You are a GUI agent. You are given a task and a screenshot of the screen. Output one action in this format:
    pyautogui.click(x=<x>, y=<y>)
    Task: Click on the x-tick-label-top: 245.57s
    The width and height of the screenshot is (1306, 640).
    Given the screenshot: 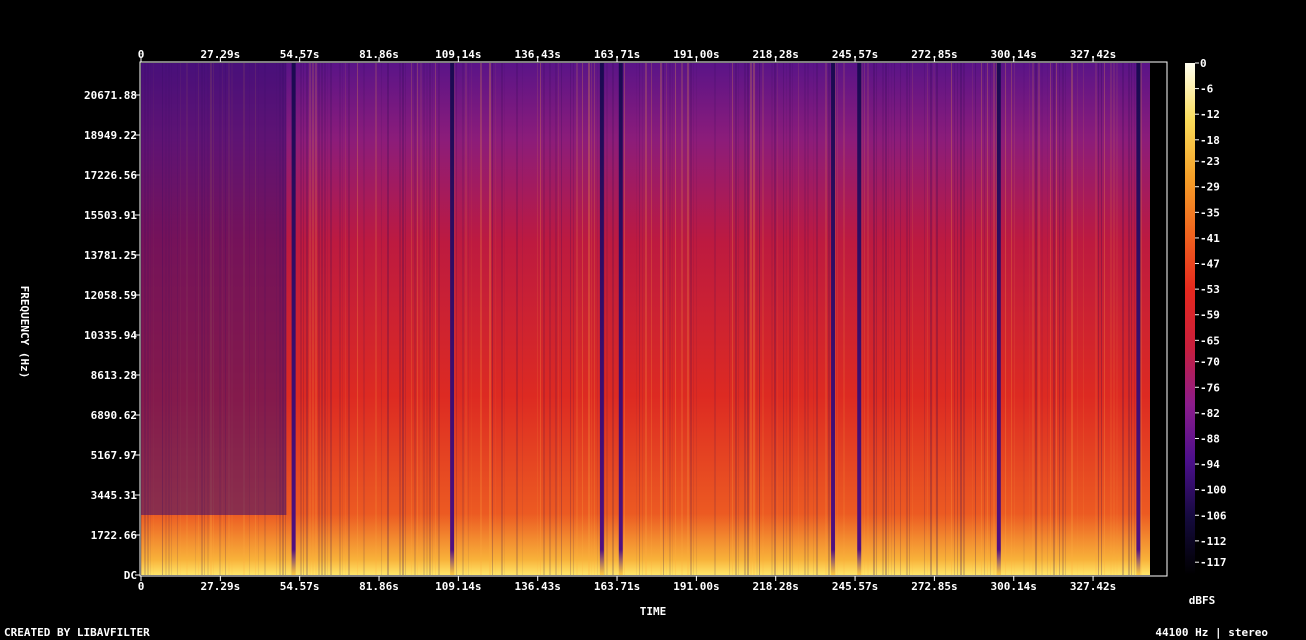 What is the action you would take?
    pyautogui.click(x=855, y=54)
    